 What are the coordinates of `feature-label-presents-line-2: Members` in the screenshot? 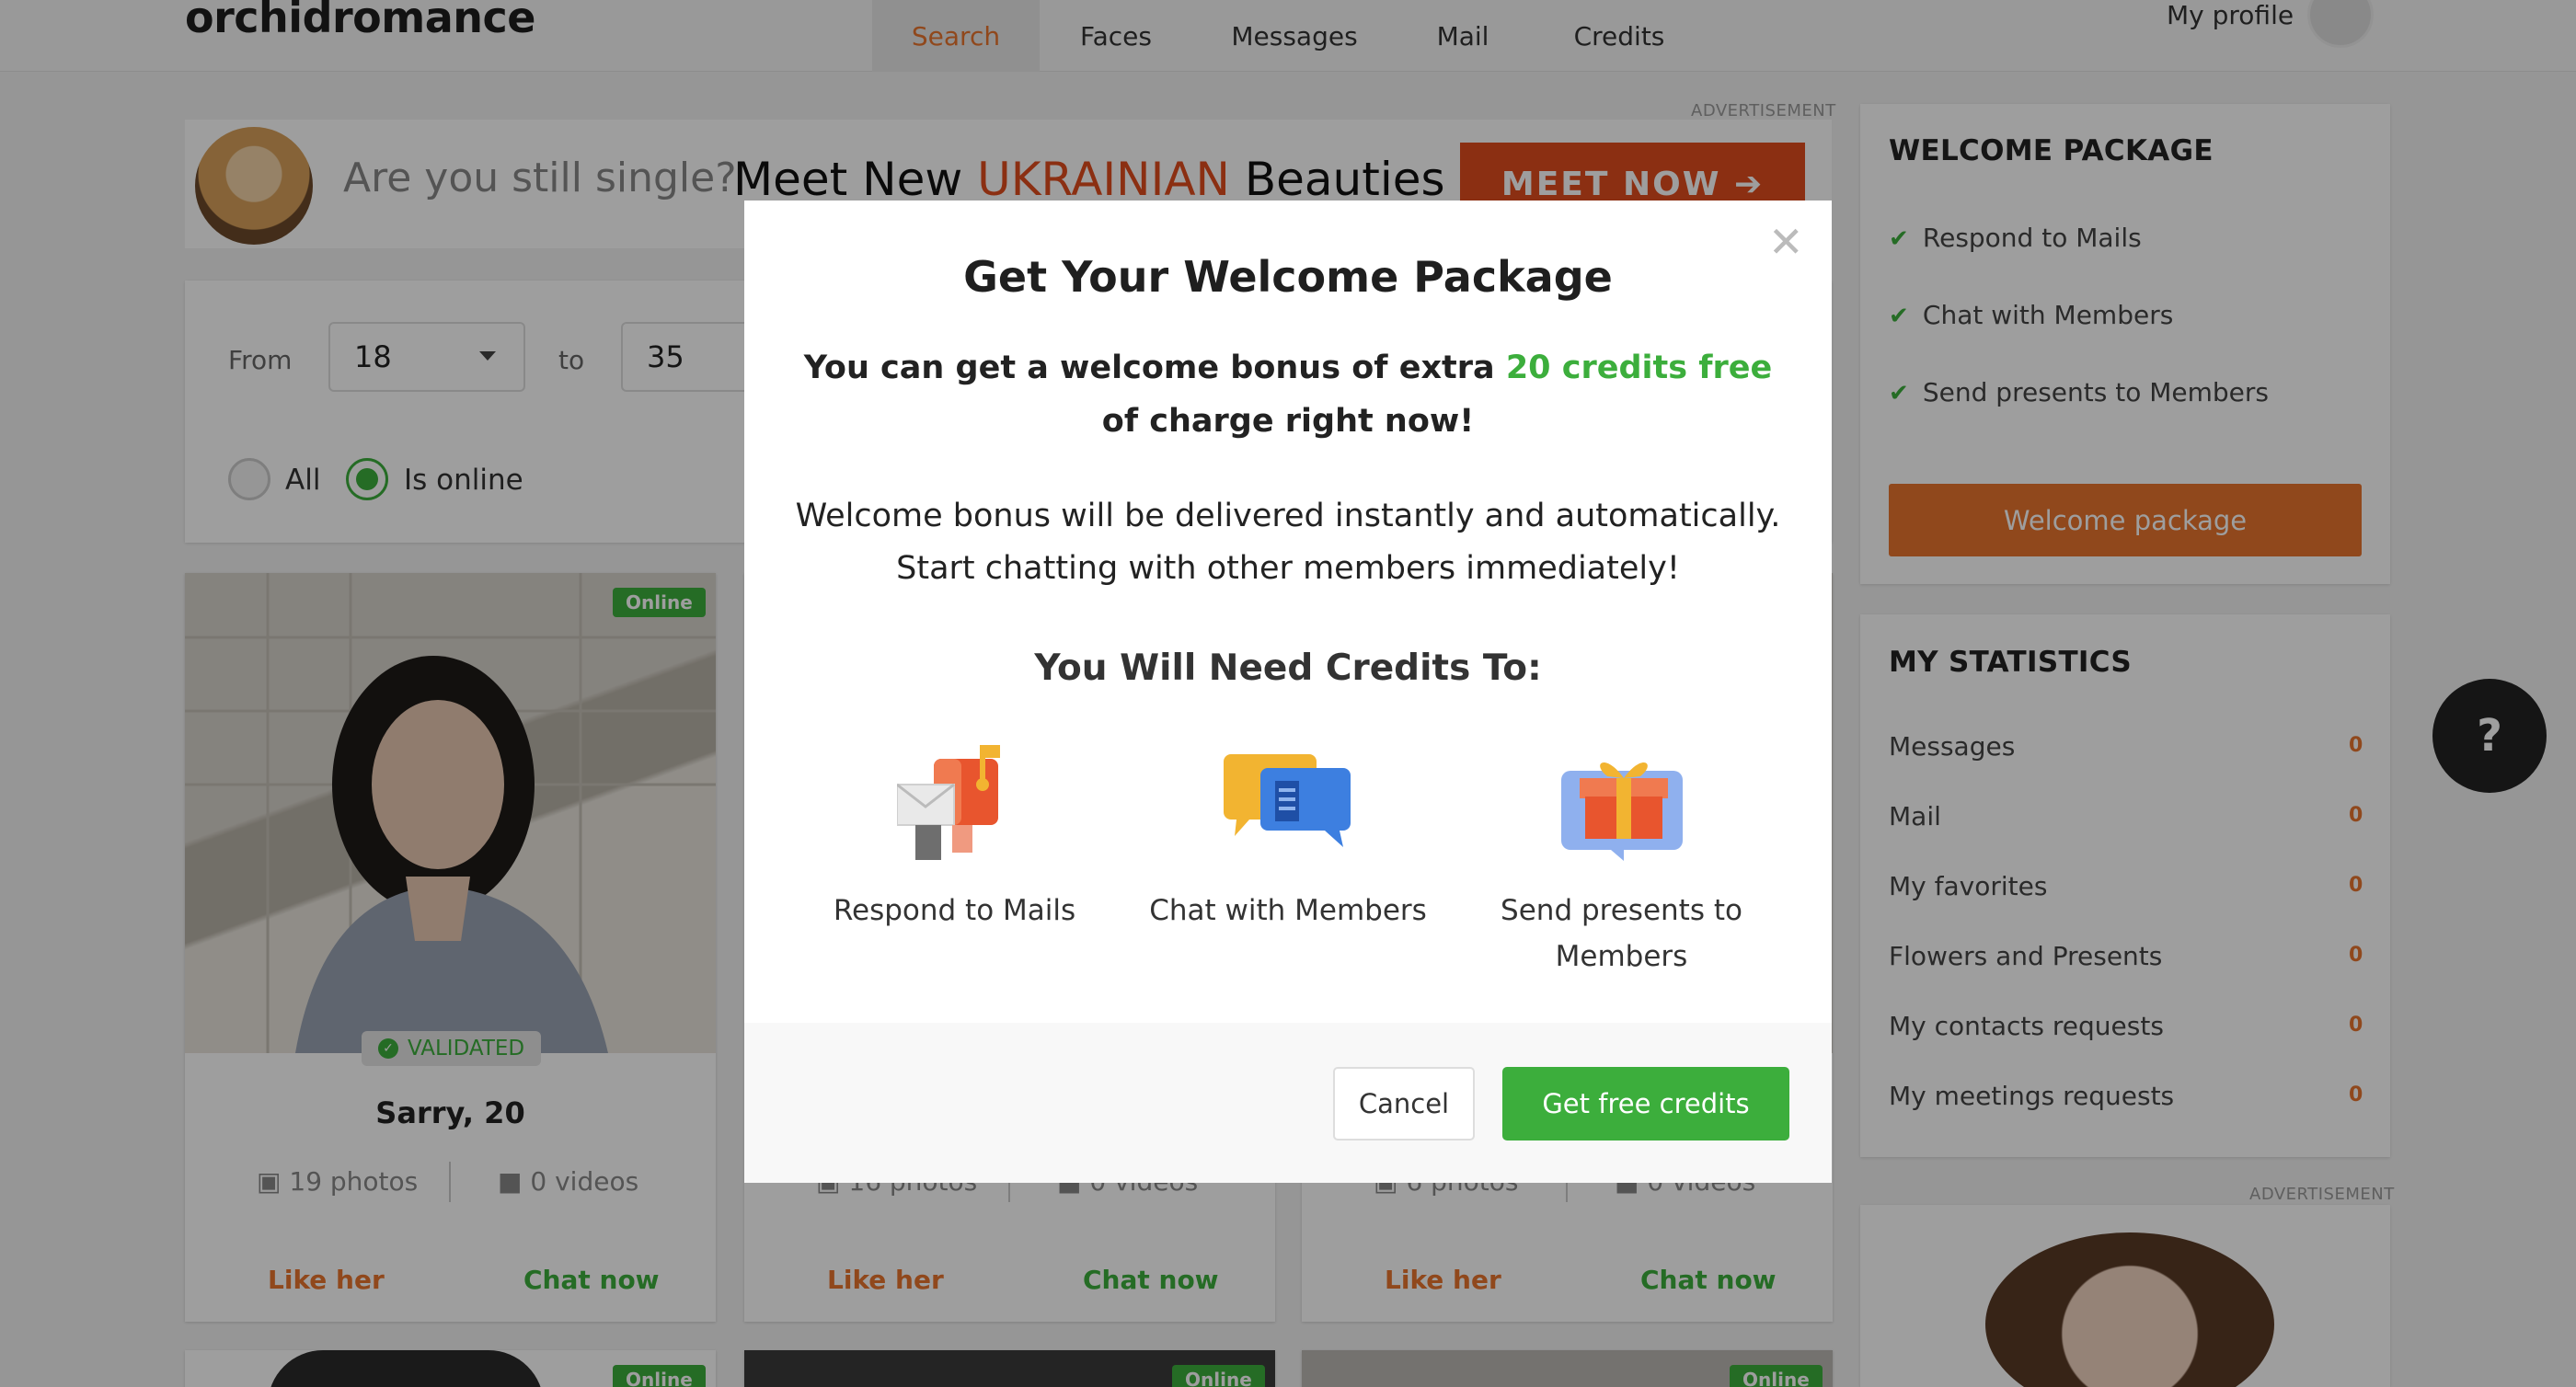 It's located at (1621, 956).